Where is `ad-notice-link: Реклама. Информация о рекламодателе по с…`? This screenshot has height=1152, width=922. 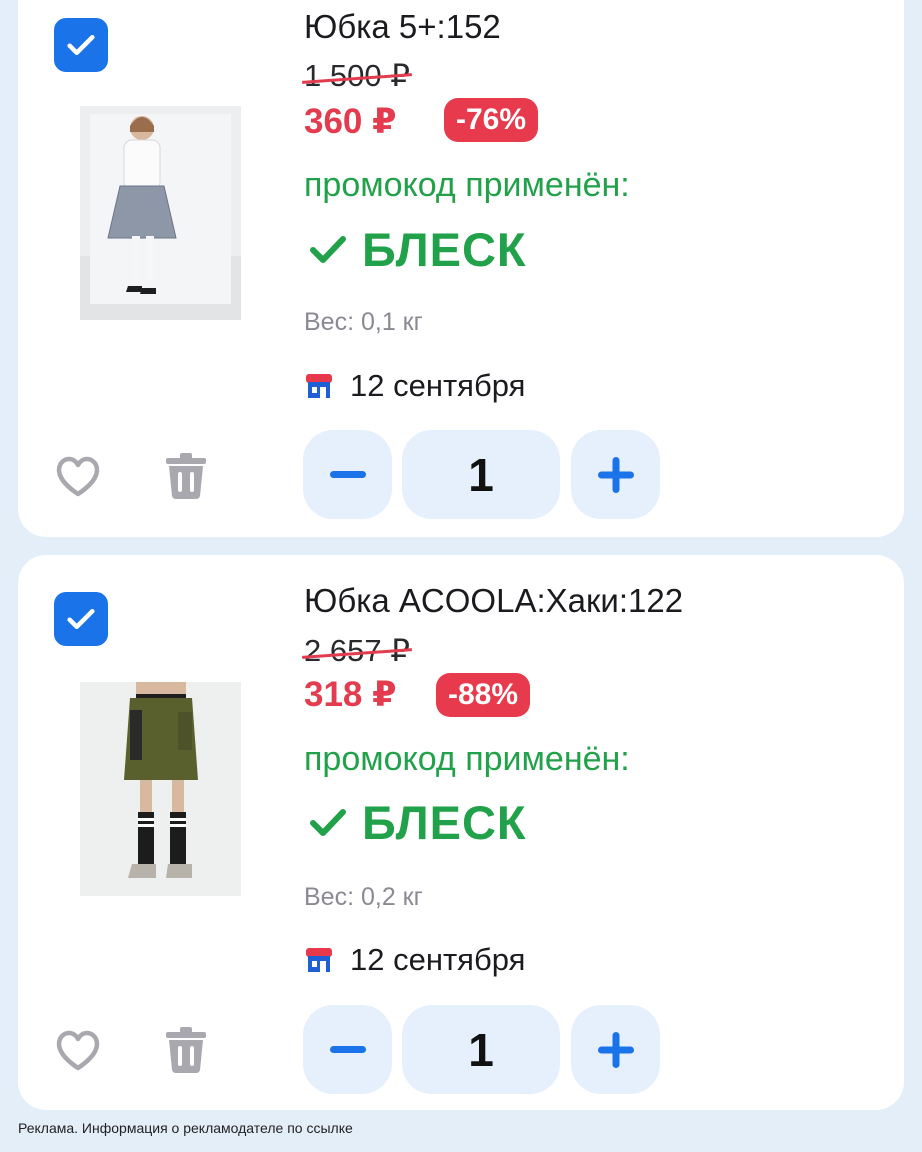
ad-notice-link: Реклама. Информация о рекламодателе по с… is located at coordinates (185, 1128).